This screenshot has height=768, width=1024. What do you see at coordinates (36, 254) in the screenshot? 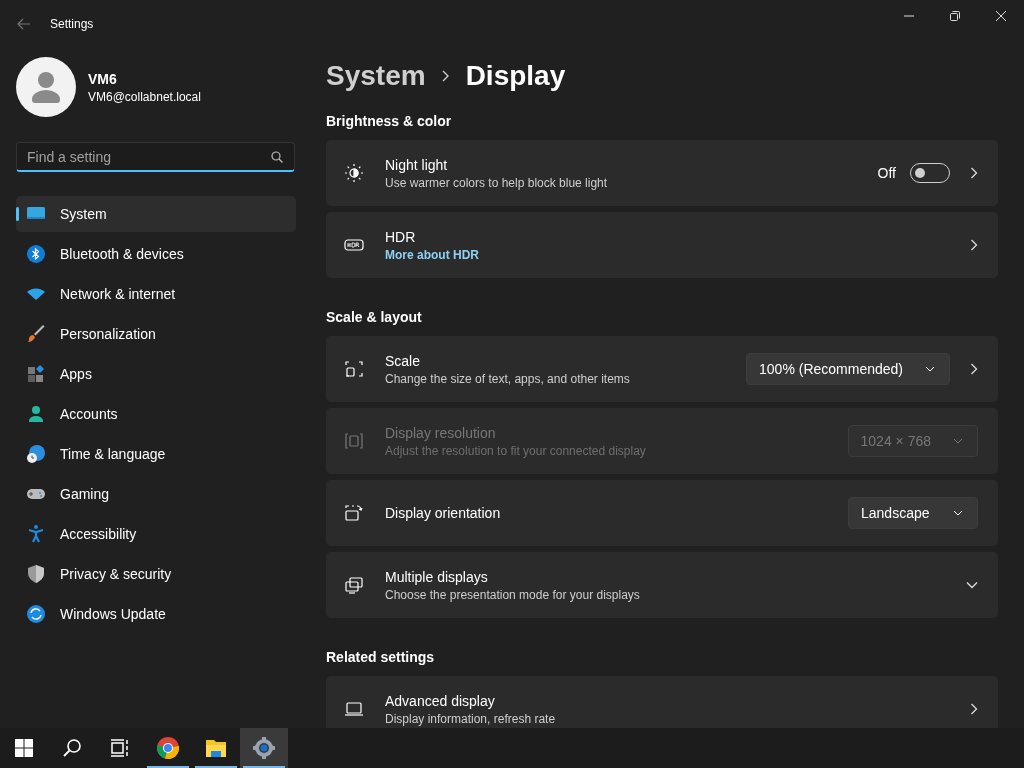
I see `bluetooth-icon` at bounding box center [36, 254].